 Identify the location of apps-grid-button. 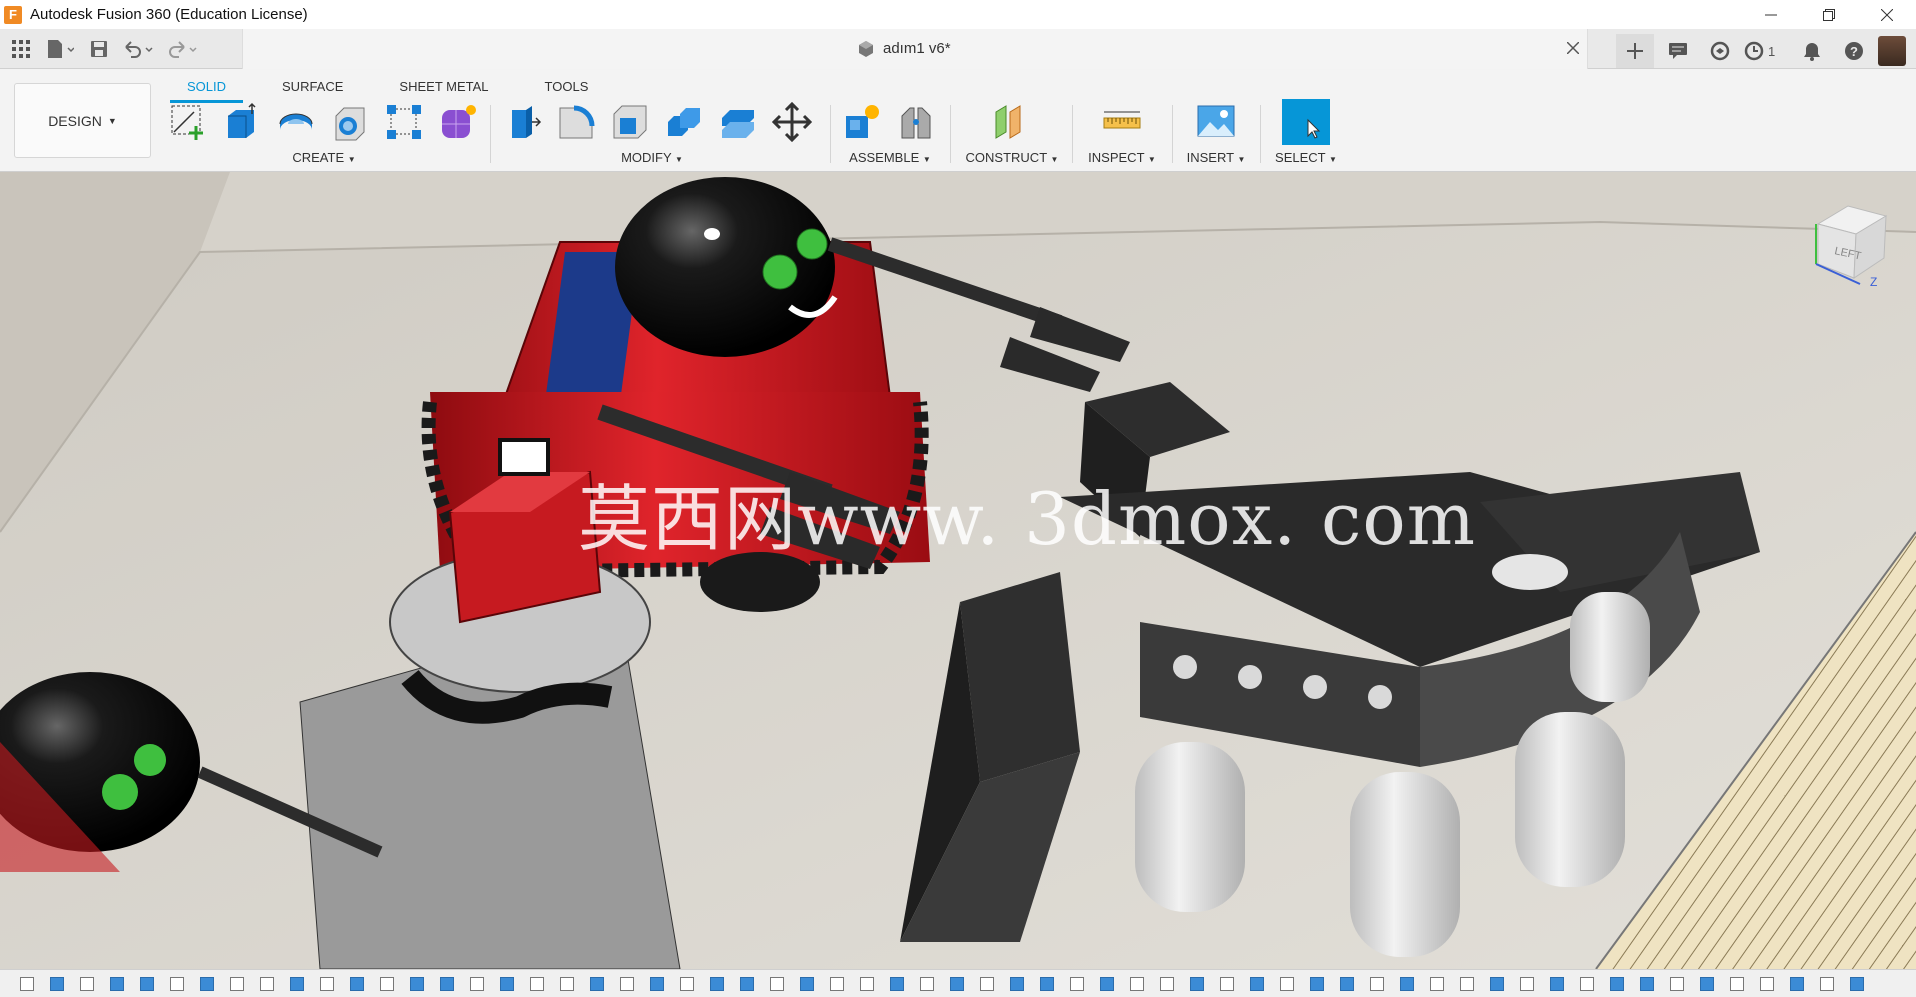
(21, 49).